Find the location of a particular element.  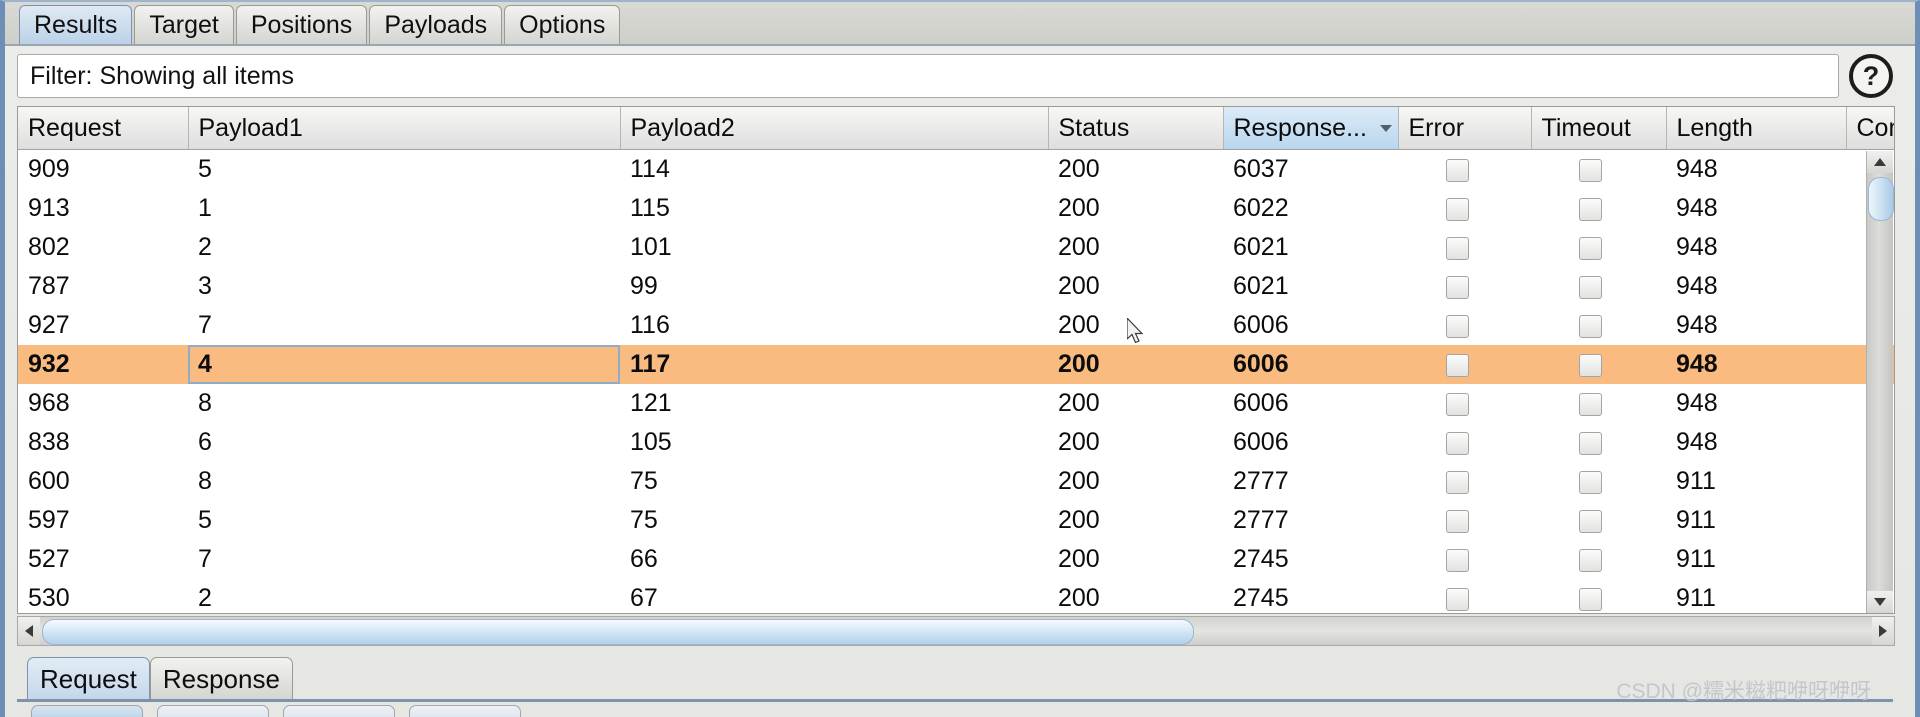

column-header-payload2: Payload2 is located at coordinates (834, 128).